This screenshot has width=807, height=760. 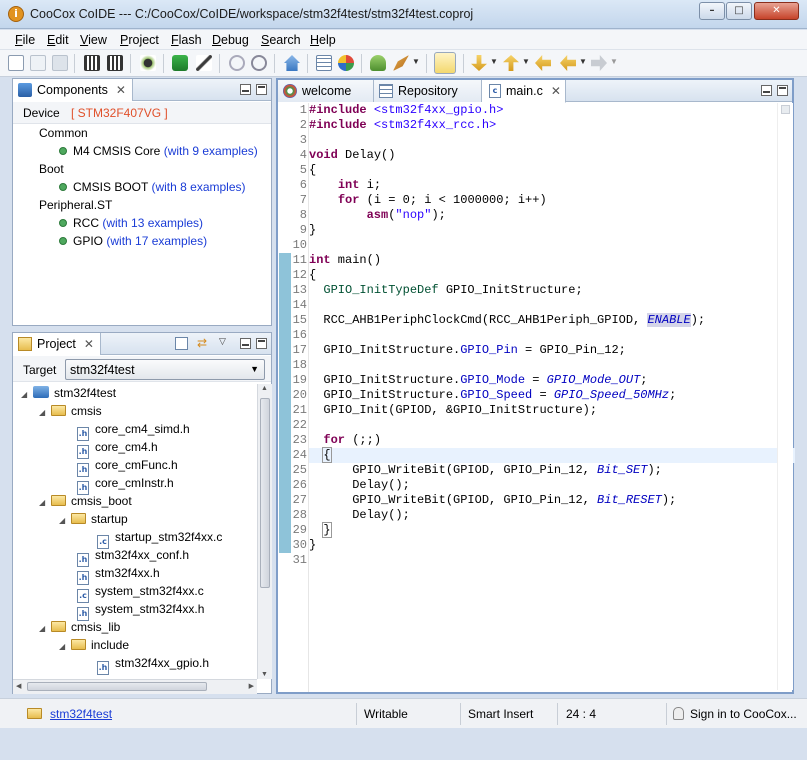 What do you see at coordinates (259, 63) in the screenshot?
I see `settings-gear-icon` at bounding box center [259, 63].